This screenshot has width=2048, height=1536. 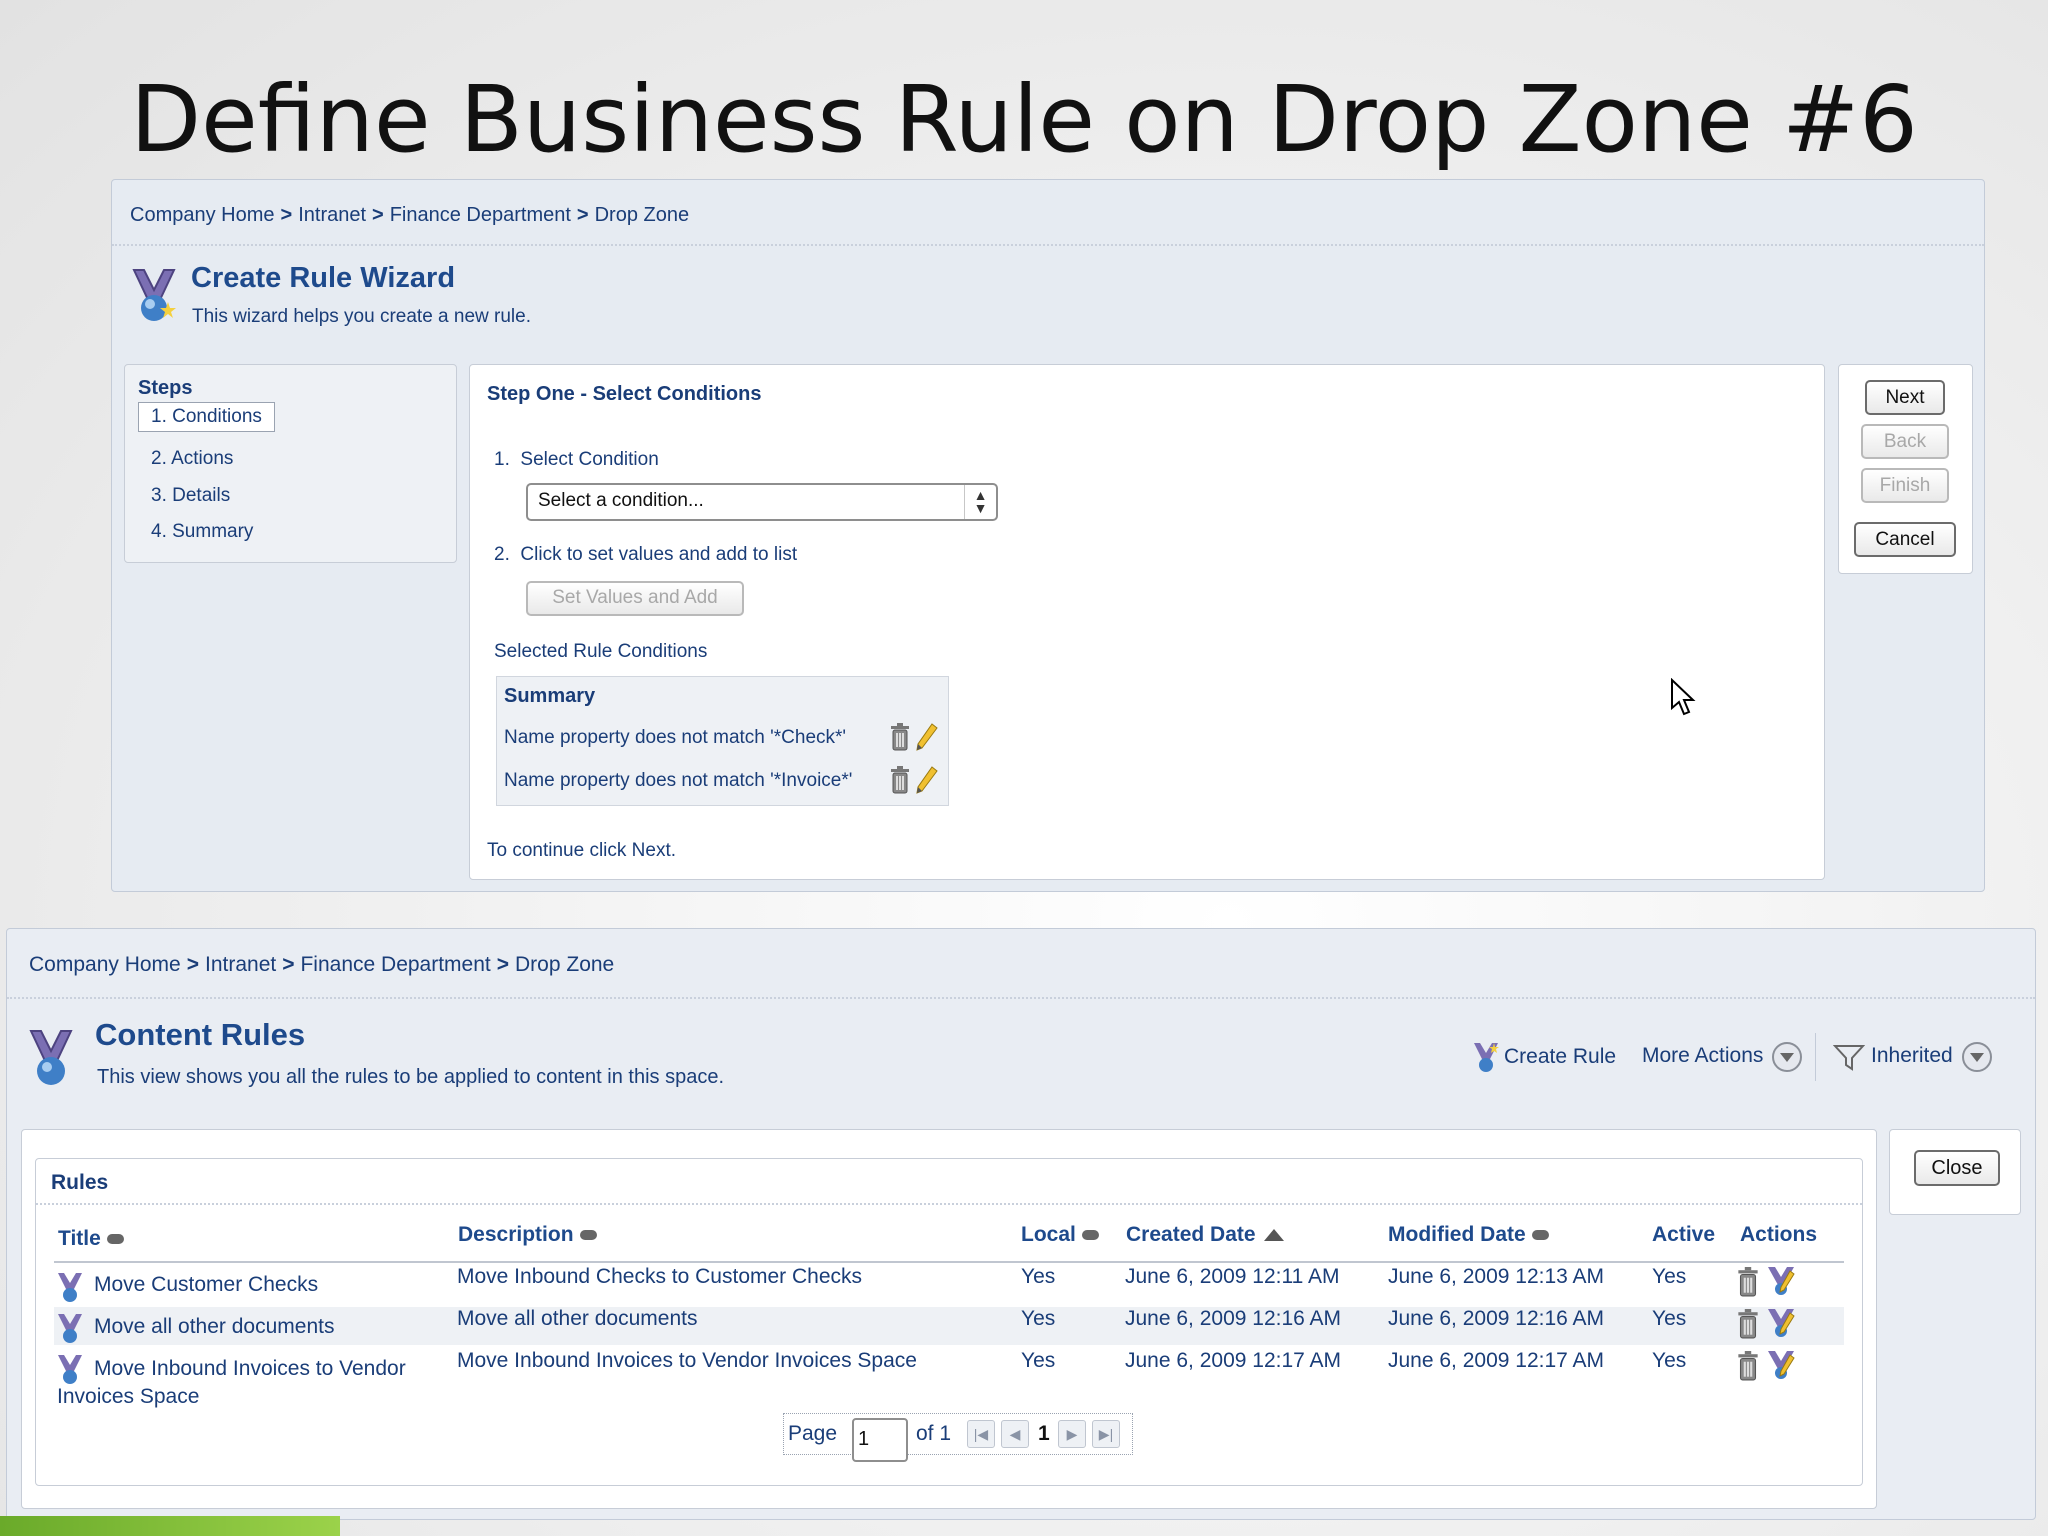 What do you see at coordinates (1106, 1434) in the screenshot?
I see `last-page-icon: ▶|` at bounding box center [1106, 1434].